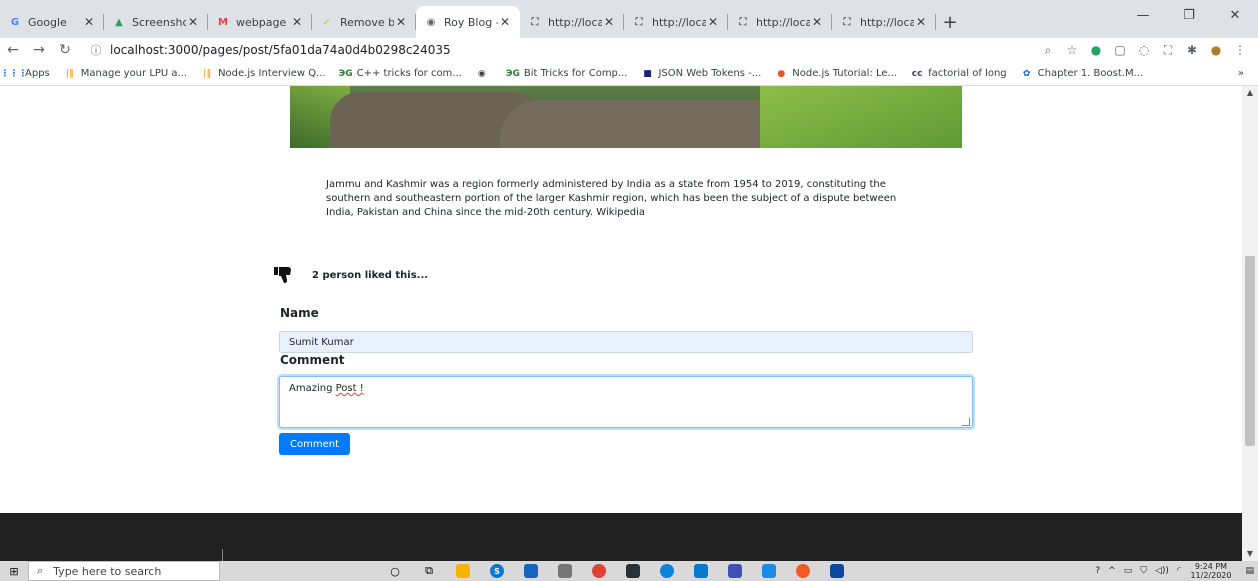 Image resolution: width=1258 pixels, height=581 pixels. I want to click on extension-gray-icon: ▢, so click(1120, 50).